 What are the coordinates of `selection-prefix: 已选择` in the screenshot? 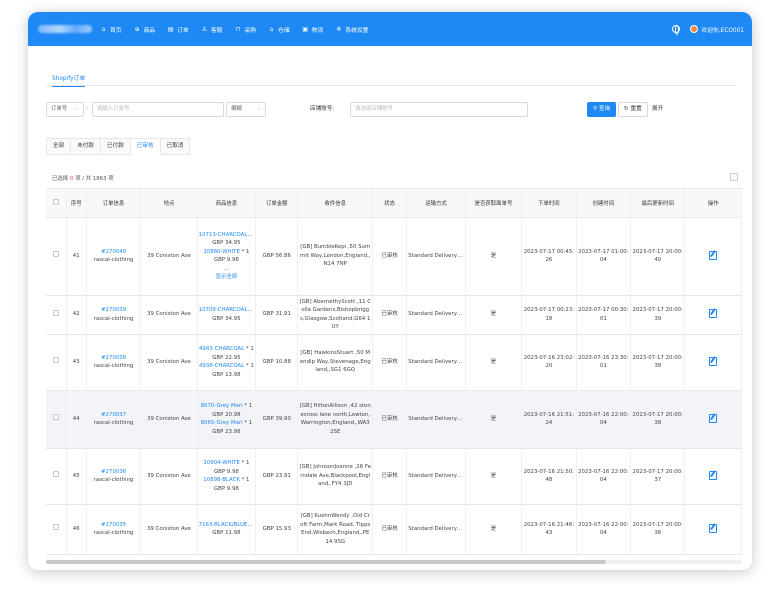 It's located at (60, 179).